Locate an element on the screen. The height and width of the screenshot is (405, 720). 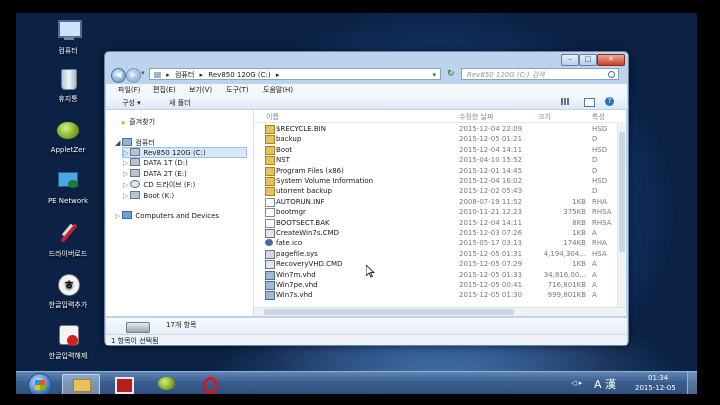
status-text: 1 항목이 선택됨 is located at coordinates (135, 341).